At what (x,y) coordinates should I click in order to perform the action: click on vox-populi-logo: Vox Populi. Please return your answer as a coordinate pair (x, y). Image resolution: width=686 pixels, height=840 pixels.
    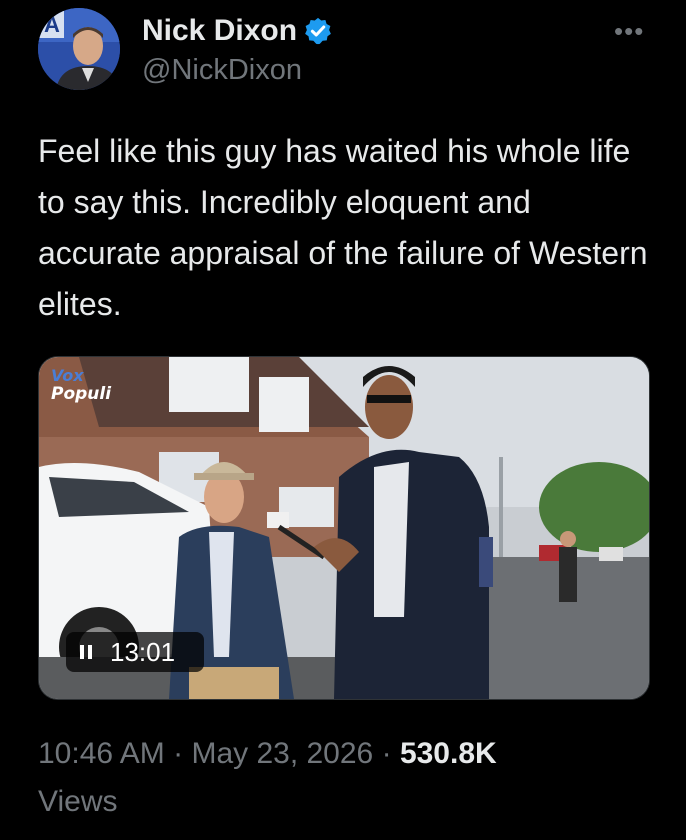
    Looking at the image, I should click on (81, 385).